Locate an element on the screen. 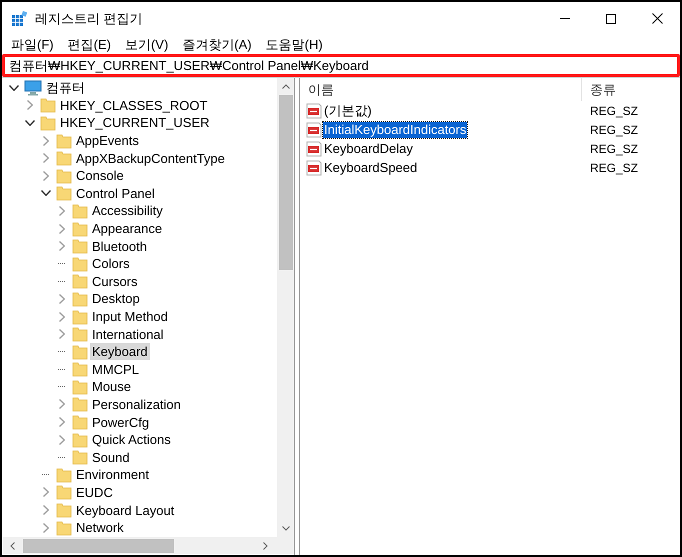  menu-item: 도움말(H) is located at coordinates (294, 44).